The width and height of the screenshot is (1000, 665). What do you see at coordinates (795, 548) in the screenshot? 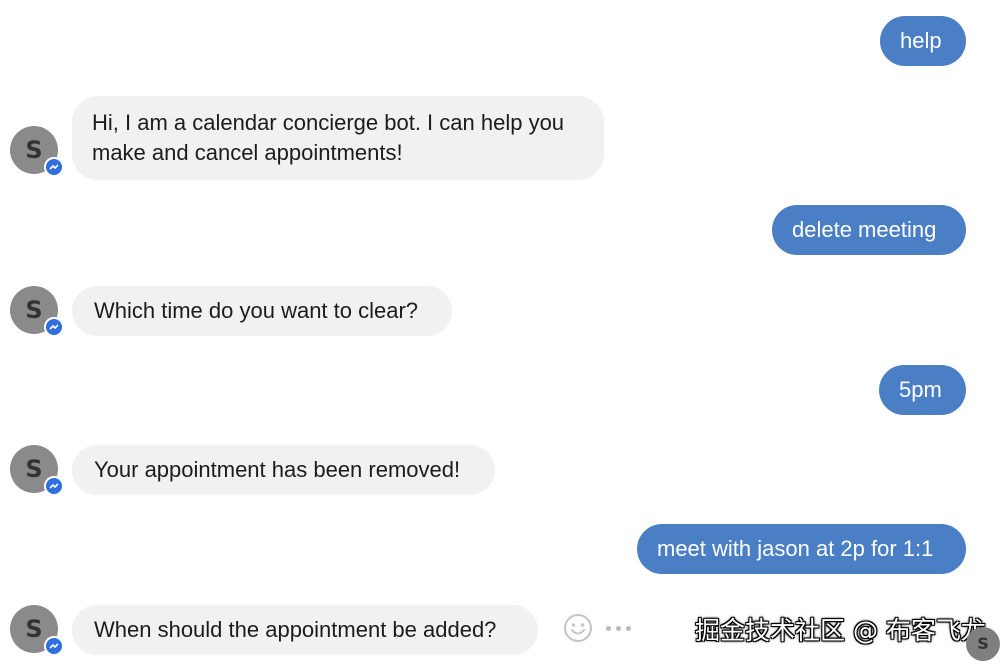
I see `message-text: meet with jason at 2p for 1:1` at bounding box center [795, 548].